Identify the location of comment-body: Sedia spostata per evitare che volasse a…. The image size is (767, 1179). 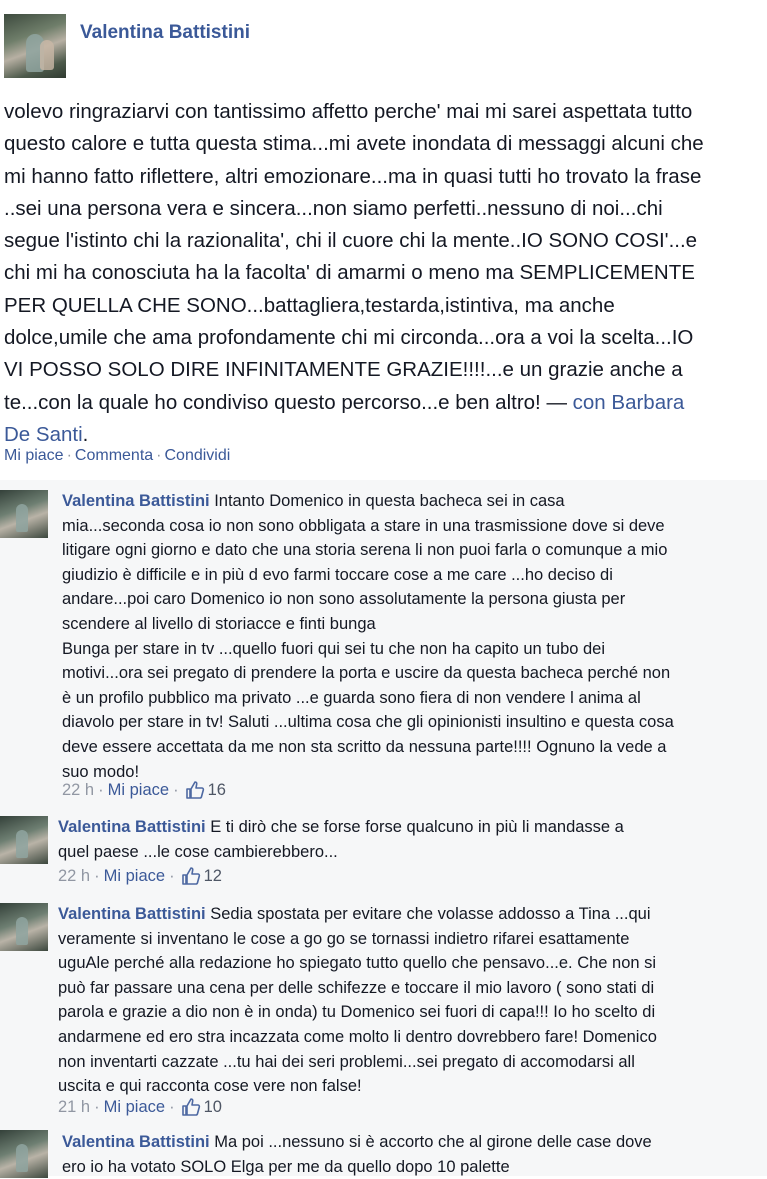
(357, 1000).